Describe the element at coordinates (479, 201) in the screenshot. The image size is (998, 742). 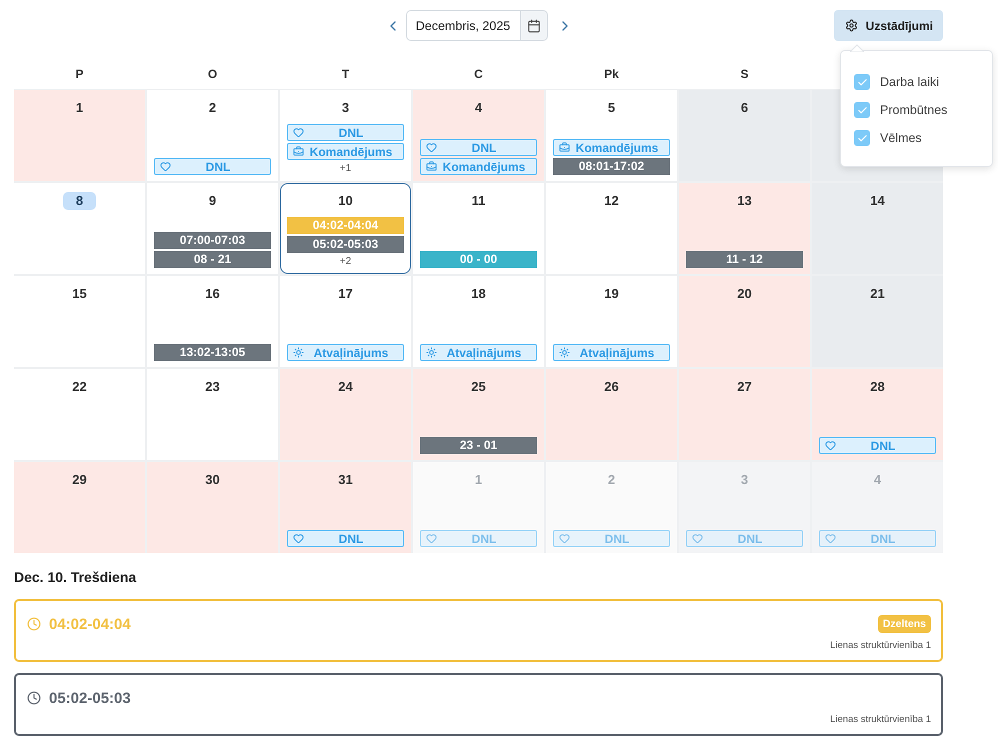
I see `day-number: 11` at that location.